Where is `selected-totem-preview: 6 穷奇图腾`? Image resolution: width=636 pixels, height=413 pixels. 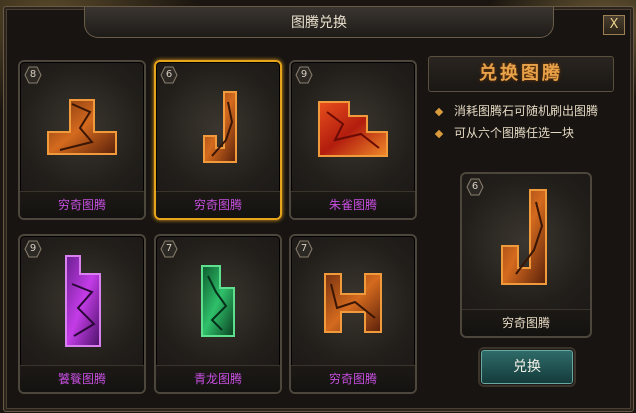 selected-totem-preview: 6 穷奇图腾 is located at coordinates (526, 255).